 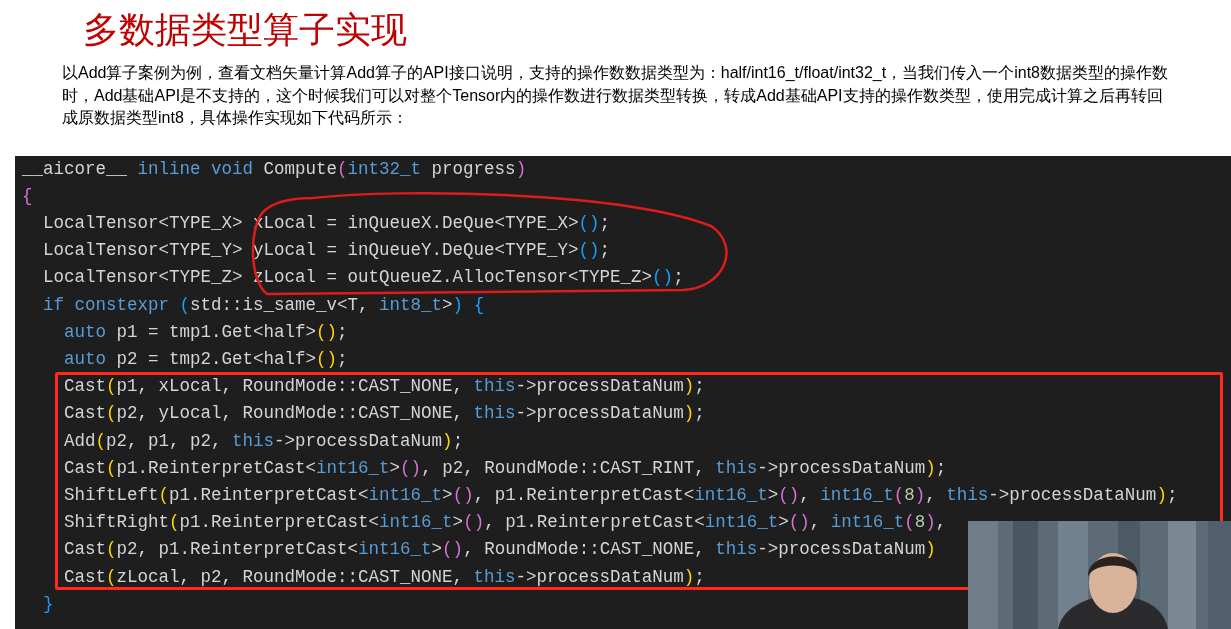 I want to click on code-line: __aicore__ inline void Compute(int32_t progress), so click(x=274, y=169).